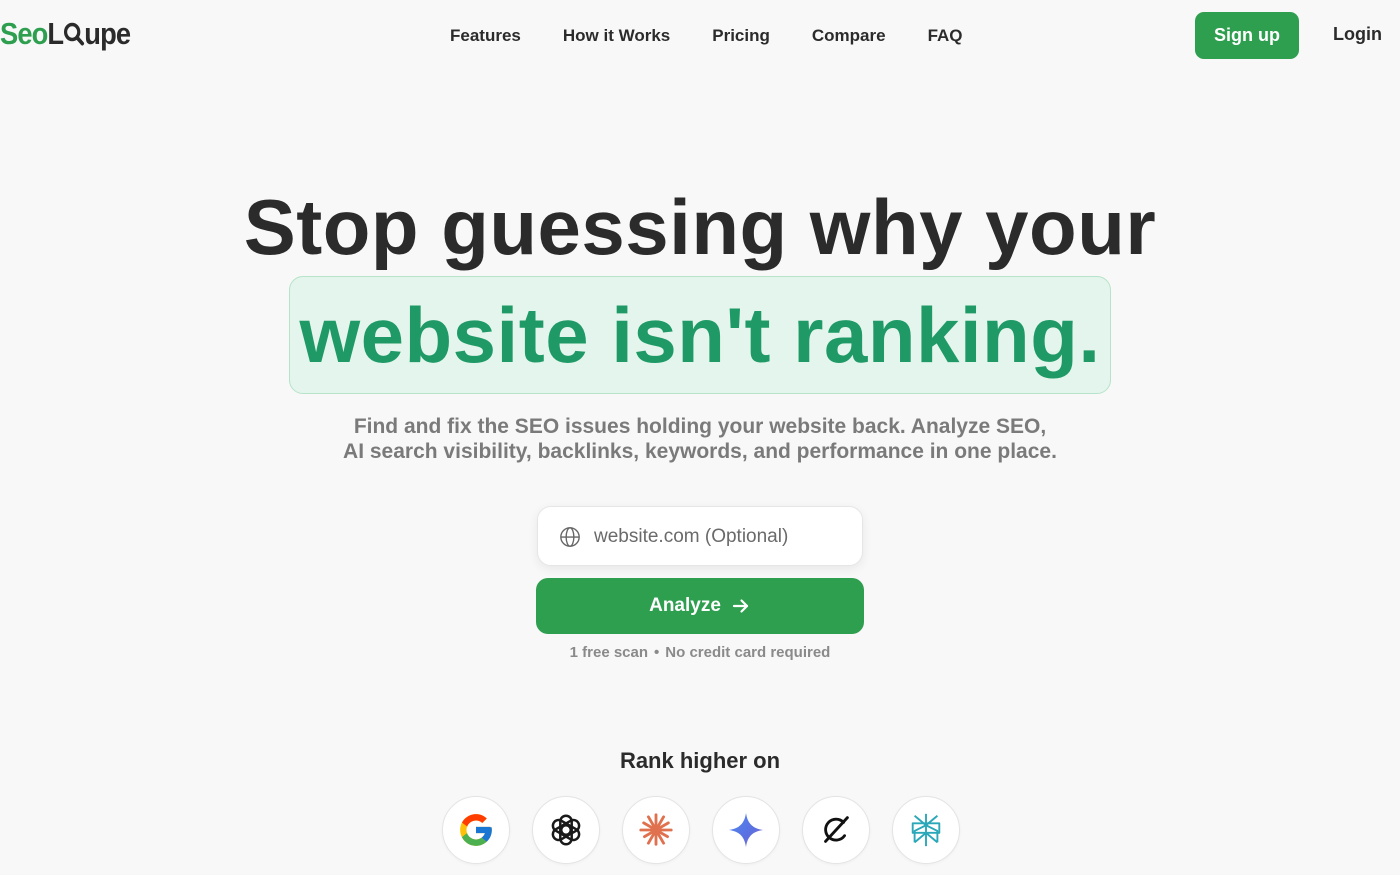 Image resolution: width=1400 pixels, height=875 pixels. Describe the element at coordinates (609, 652) in the screenshot. I see `free-scan-note: 1 free scan` at that location.